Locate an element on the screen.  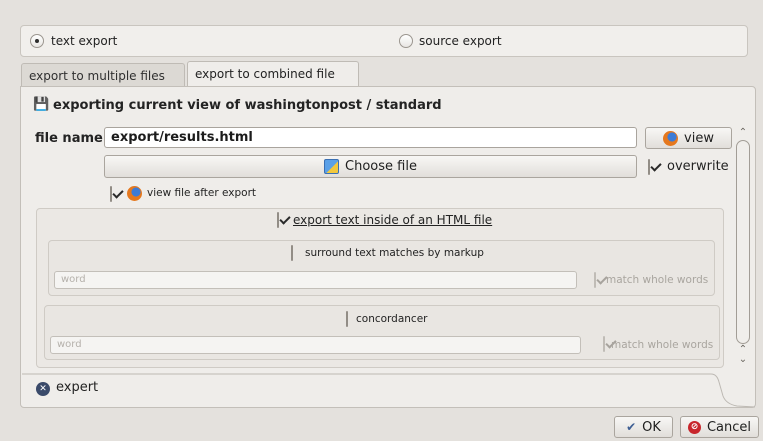
text-export-label: text export is located at coordinates (84, 41).